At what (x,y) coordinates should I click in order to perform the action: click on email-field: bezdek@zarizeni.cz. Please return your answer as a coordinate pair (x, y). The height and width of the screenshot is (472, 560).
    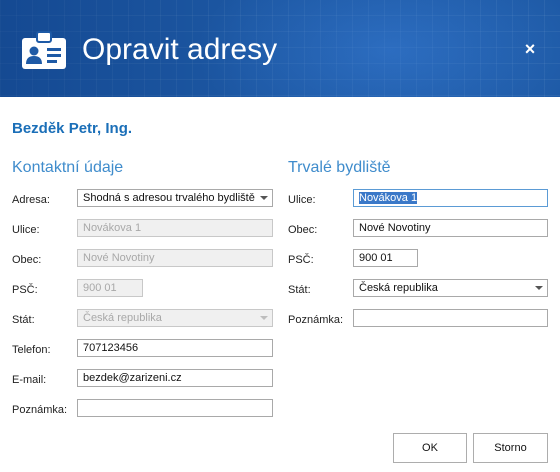
    Looking at the image, I should click on (175, 378).